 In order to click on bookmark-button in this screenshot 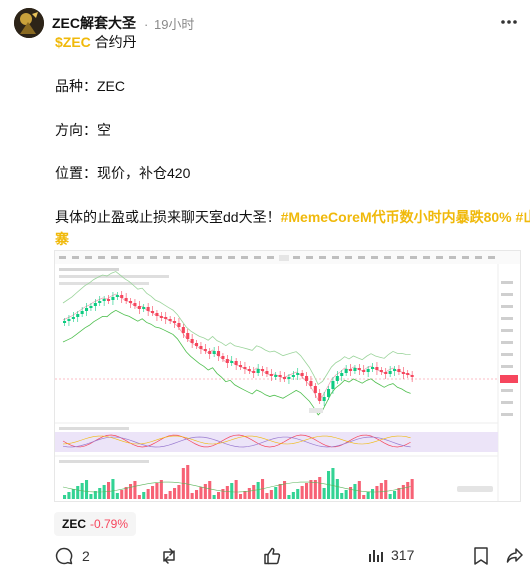, I will do `click(481, 556)`.